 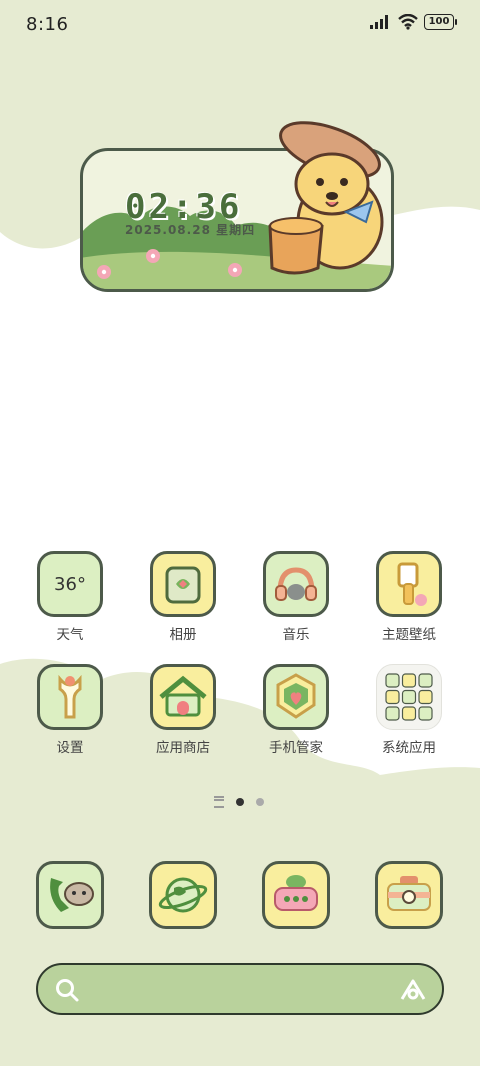 I want to click on system-apps-folder-icon, so click(x=409, y=697).